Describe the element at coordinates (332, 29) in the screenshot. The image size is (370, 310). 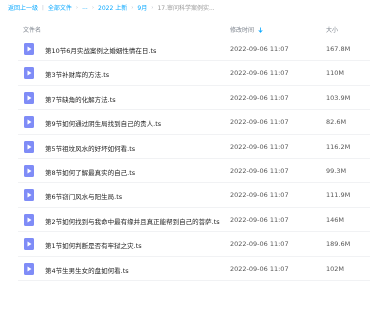
I see `column-header-size: 大小` at that location.